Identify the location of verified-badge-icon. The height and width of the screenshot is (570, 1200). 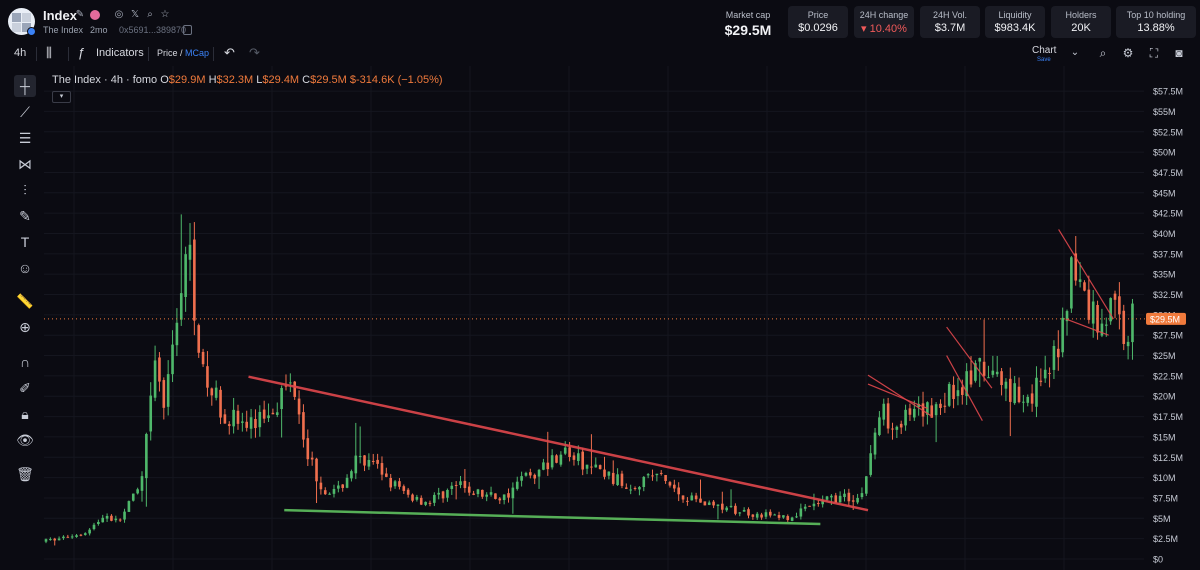
(31, 31).